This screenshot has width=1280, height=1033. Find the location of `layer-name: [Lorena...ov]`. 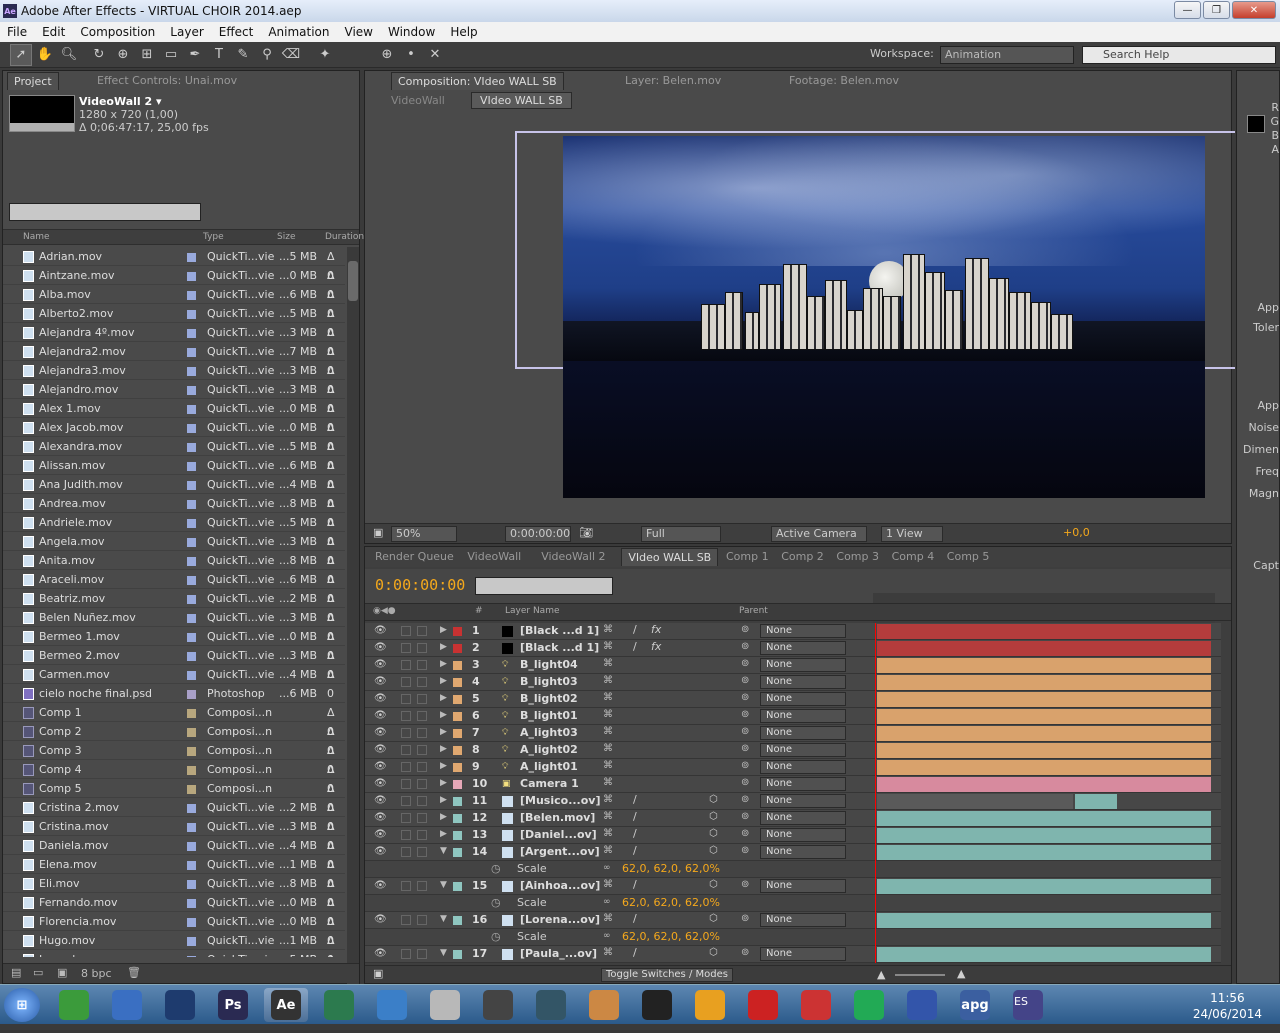

layer-name: [Lorena...ov] is located at coordinates (560, 919).